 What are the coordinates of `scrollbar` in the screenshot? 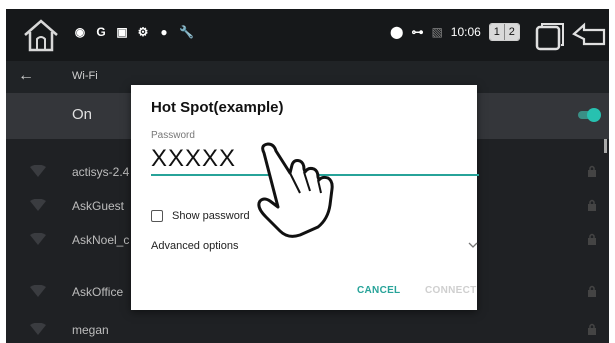 It's located at (605, 146).